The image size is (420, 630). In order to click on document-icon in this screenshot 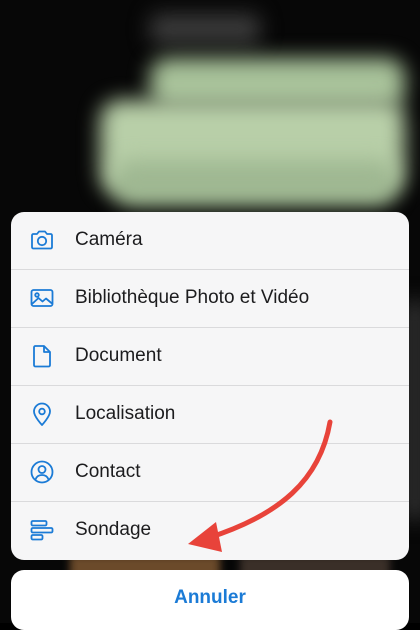, I will do `click(42, 356)`.